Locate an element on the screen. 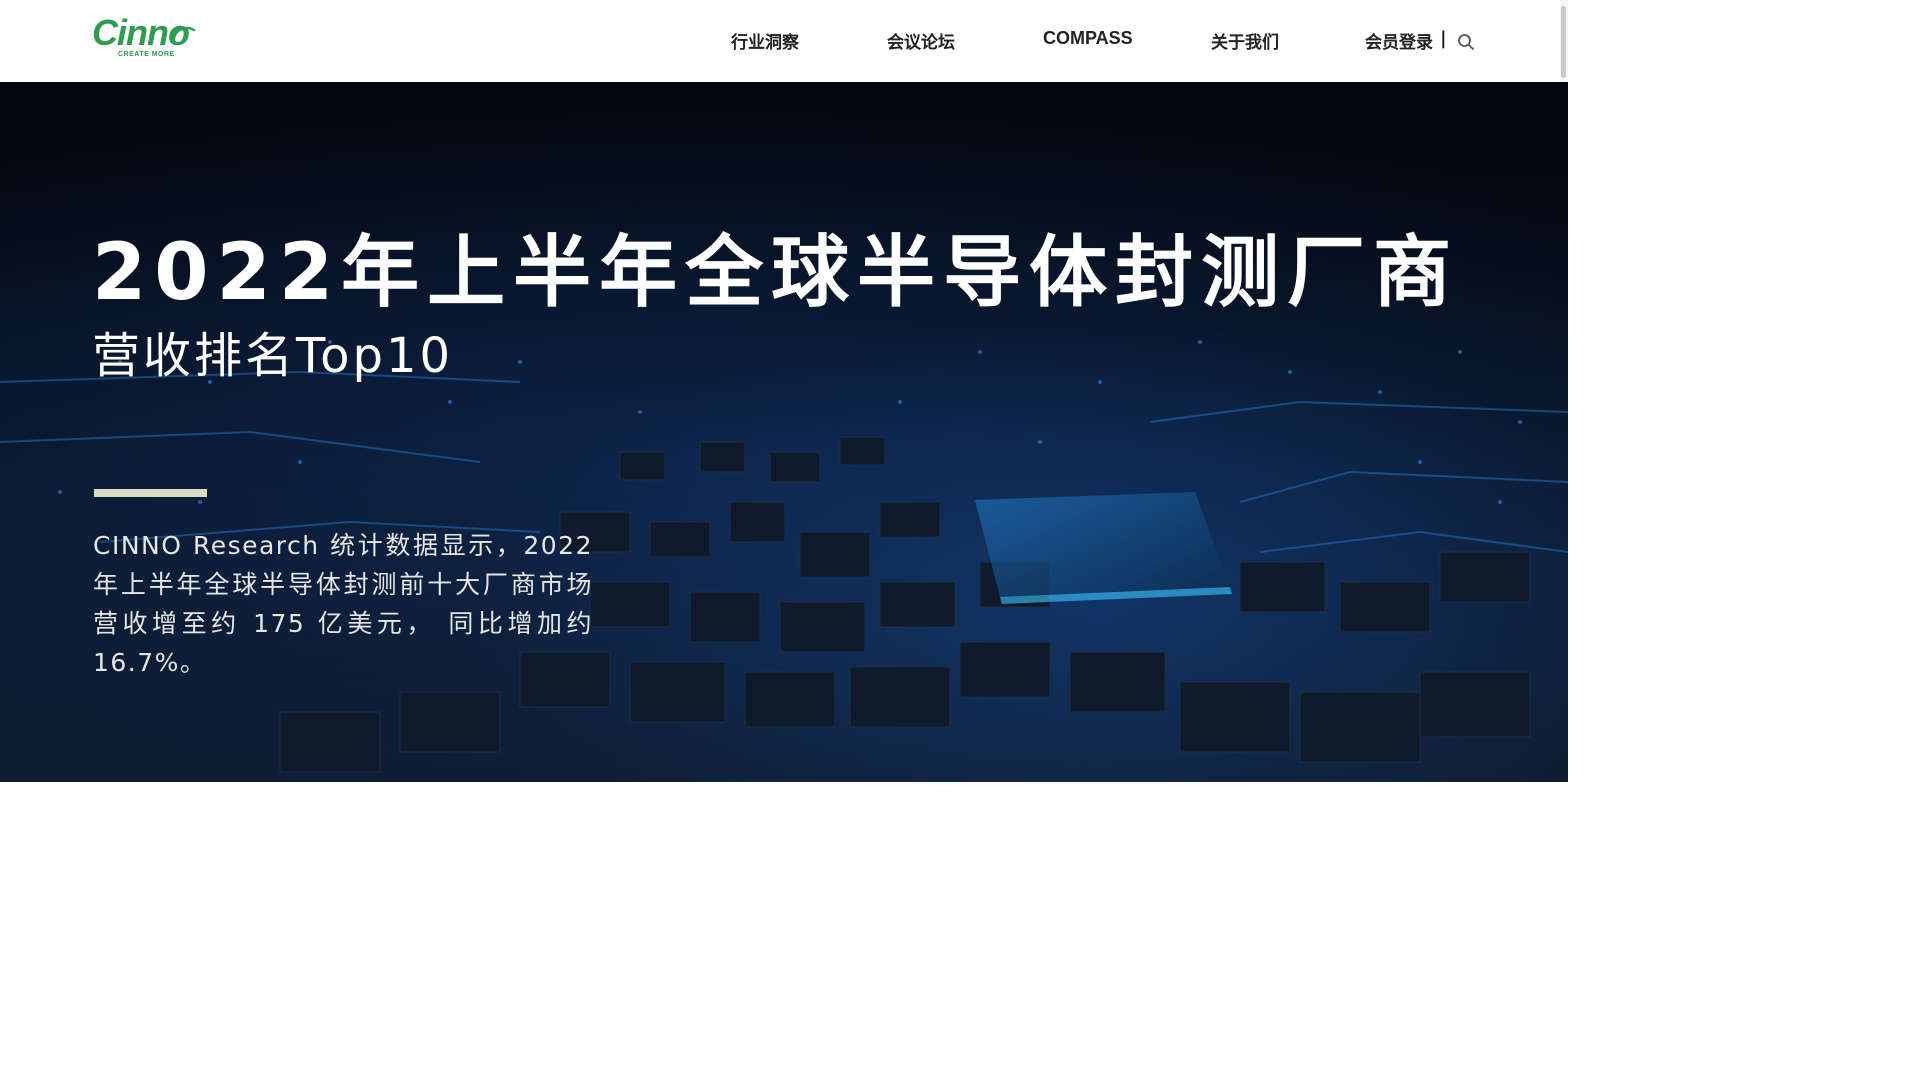  nav-member-login: 会员登录 is located at coordinates (1399, 41).